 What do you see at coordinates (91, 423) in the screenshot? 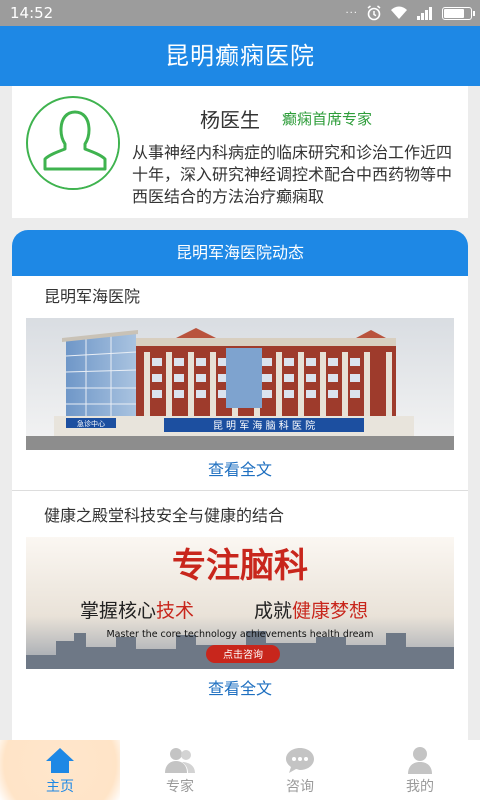
I see `emergency-sign: 急诊中心` at bounding box center [91, 423].